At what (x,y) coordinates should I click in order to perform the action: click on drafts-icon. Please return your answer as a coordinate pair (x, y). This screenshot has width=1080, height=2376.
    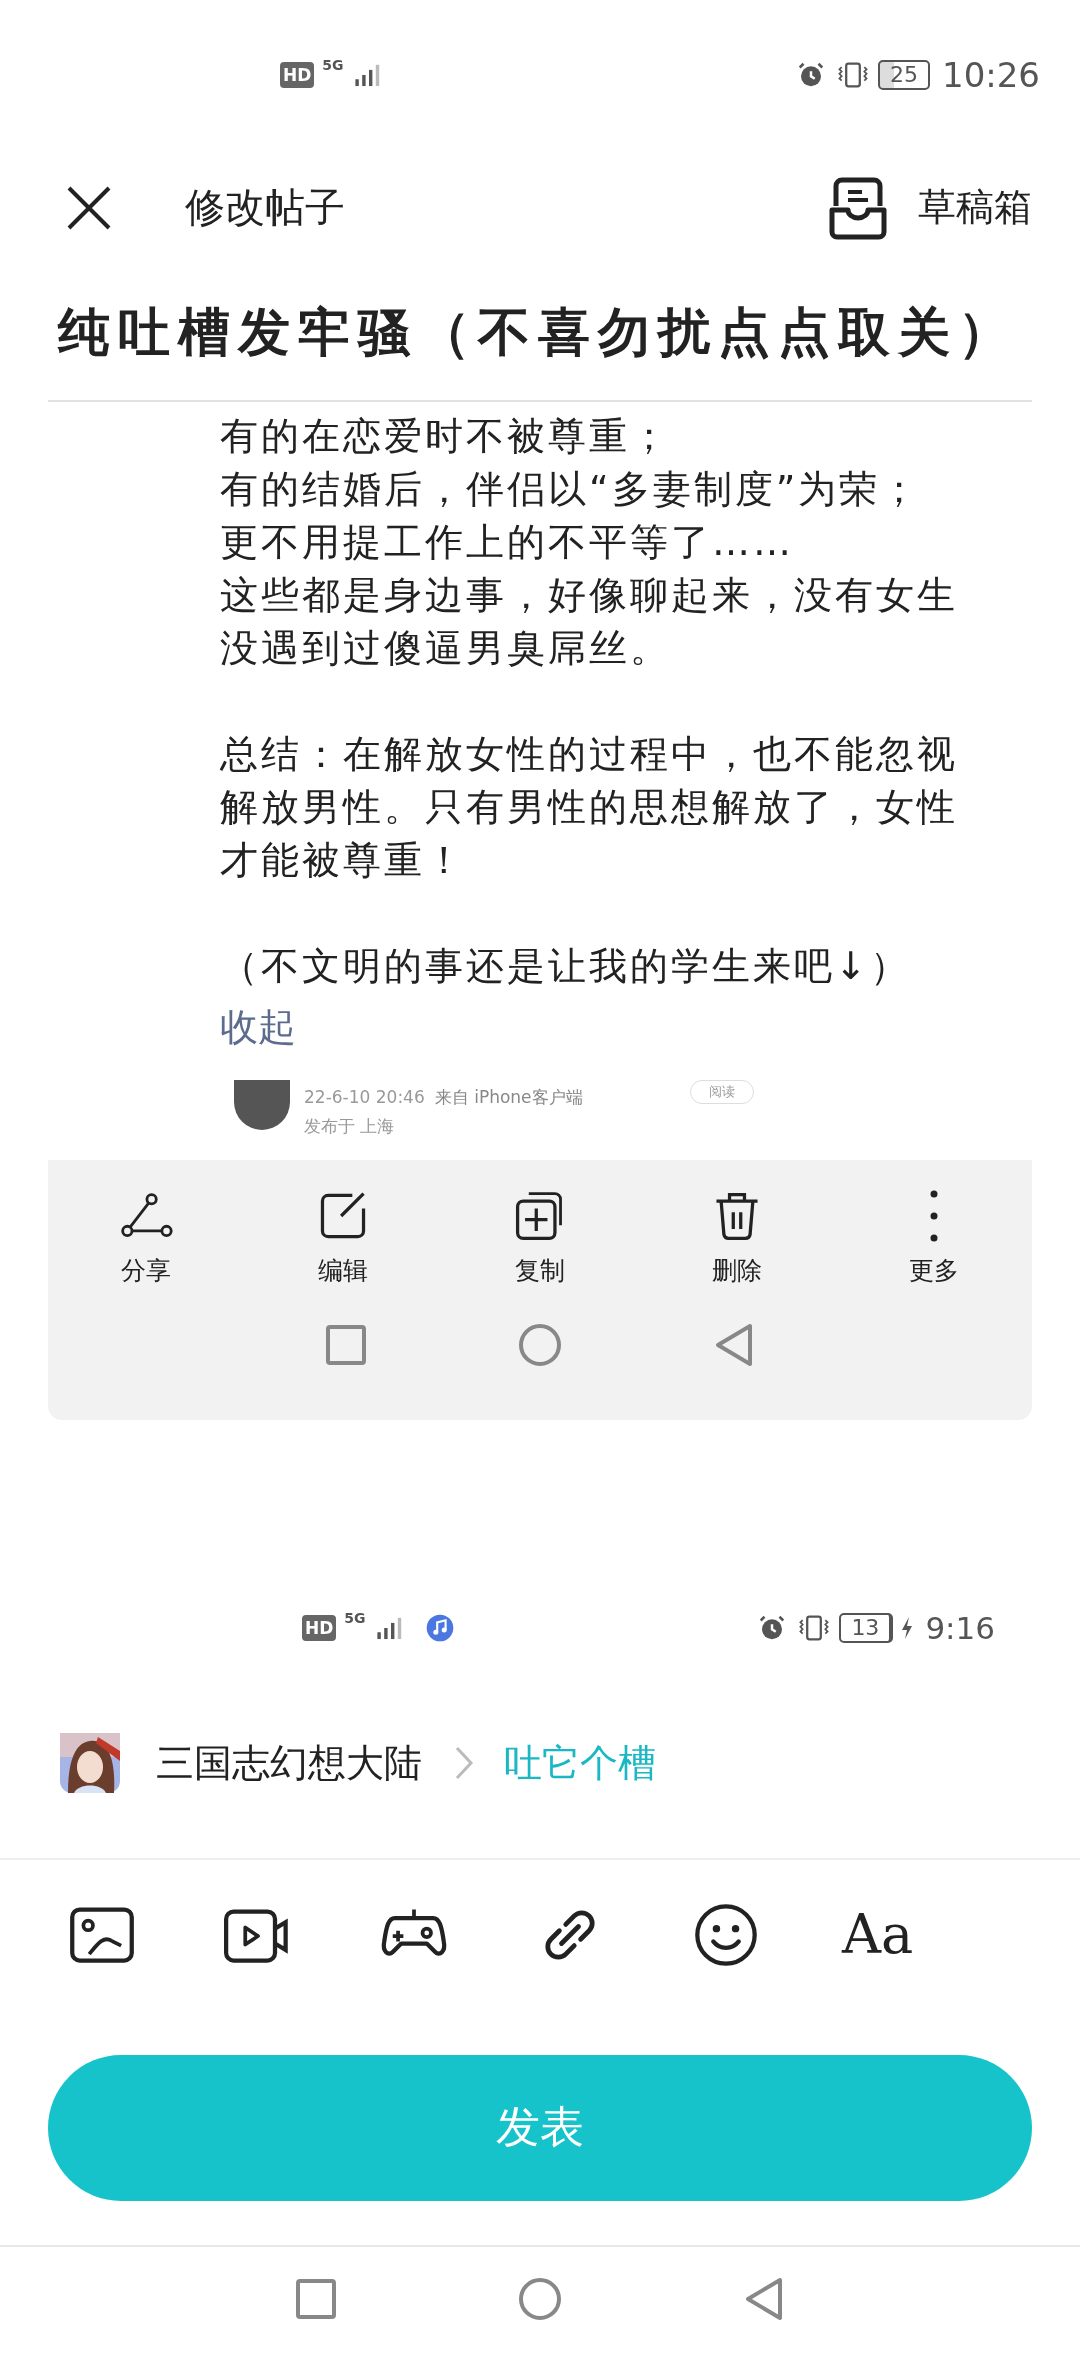
    Looking at the image, I should click on (858, 207).